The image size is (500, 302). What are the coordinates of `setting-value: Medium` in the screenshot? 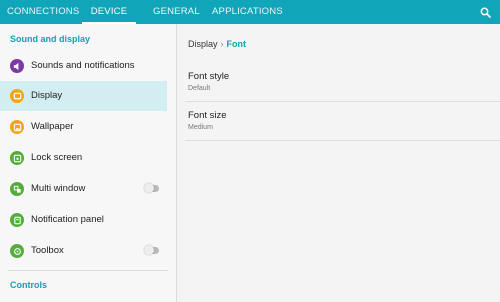 It's located at (200, 127).